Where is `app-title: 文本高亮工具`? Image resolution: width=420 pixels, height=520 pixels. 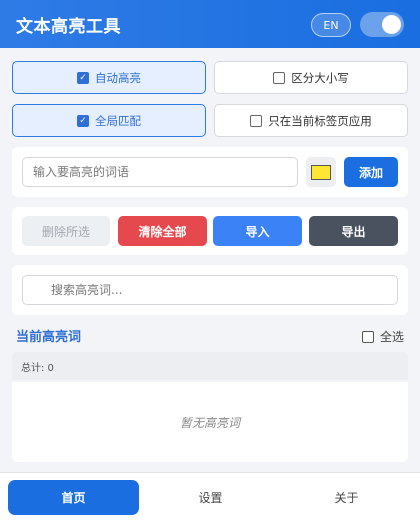 app-title: 文本高亮工具 is located at coordinates (68, 26).